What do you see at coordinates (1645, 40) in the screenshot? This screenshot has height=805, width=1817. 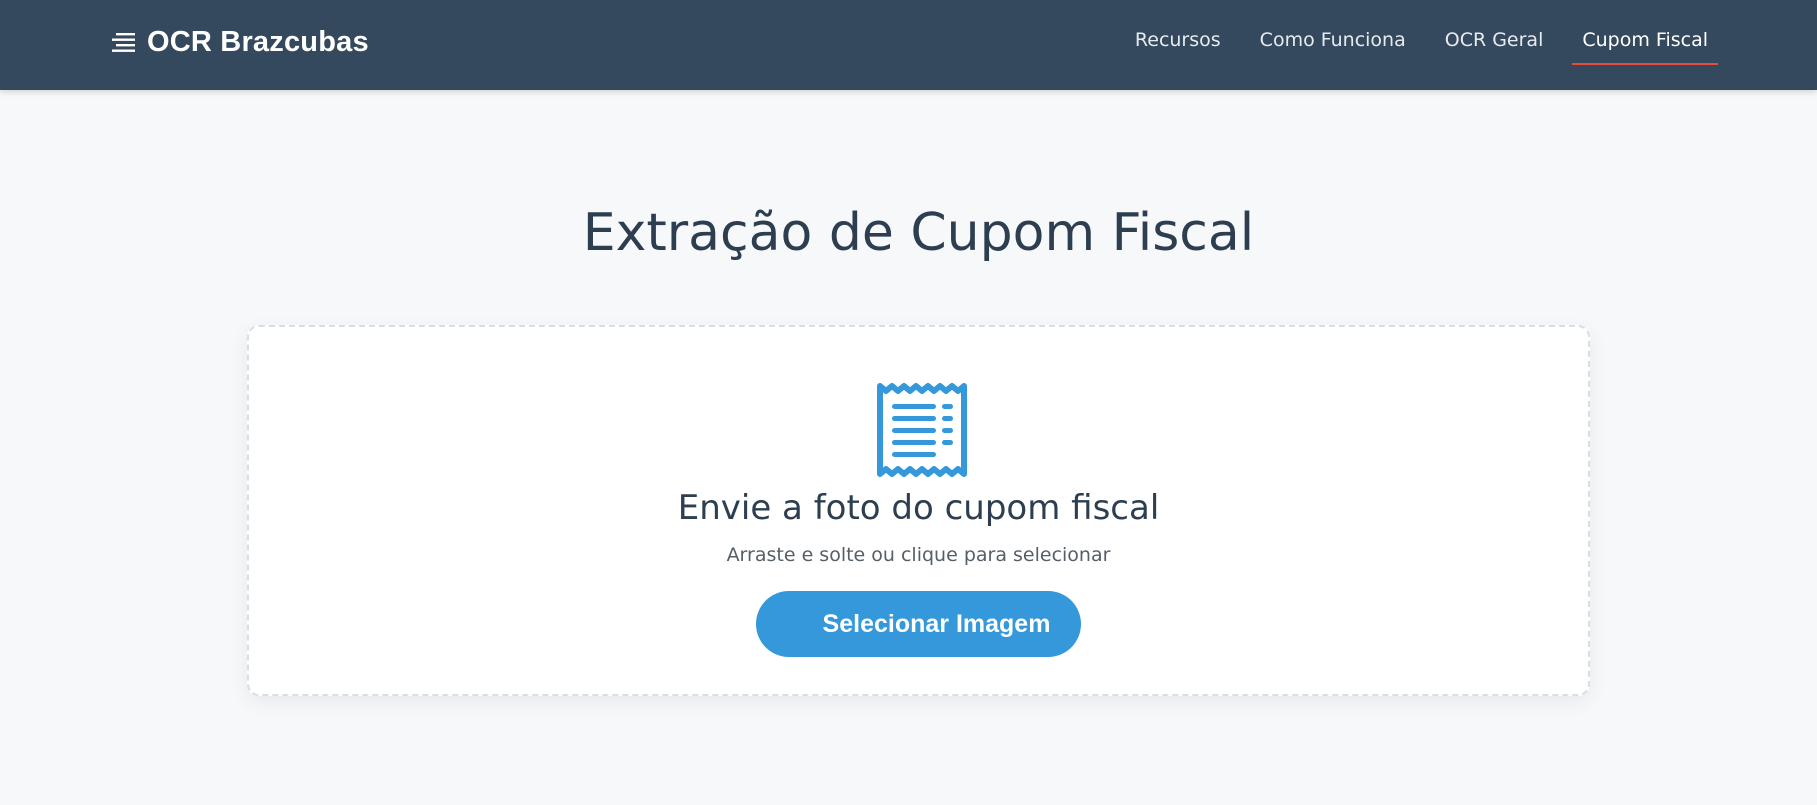 I see `nav-link-cupom-fiscal: Cupom Fiscal` at bounding box center [1645, 40].